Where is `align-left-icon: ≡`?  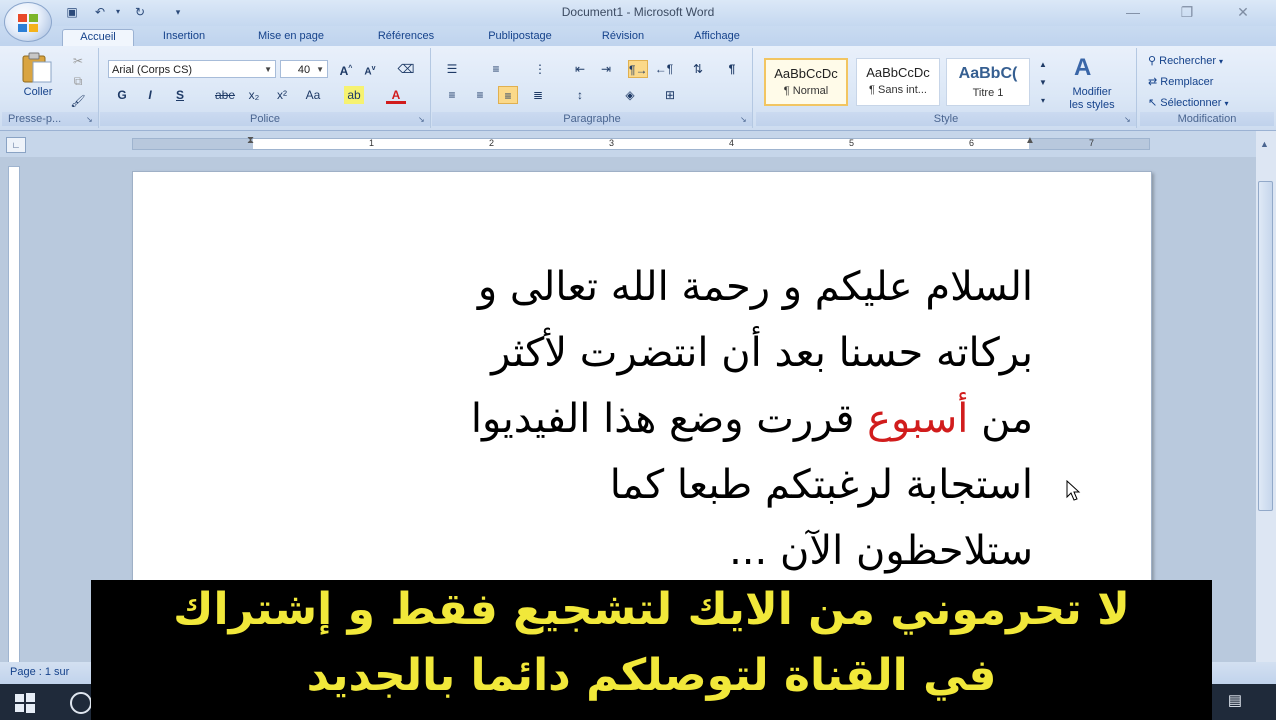
align-left-icon: ≡ is located at coordinates (452, 95).